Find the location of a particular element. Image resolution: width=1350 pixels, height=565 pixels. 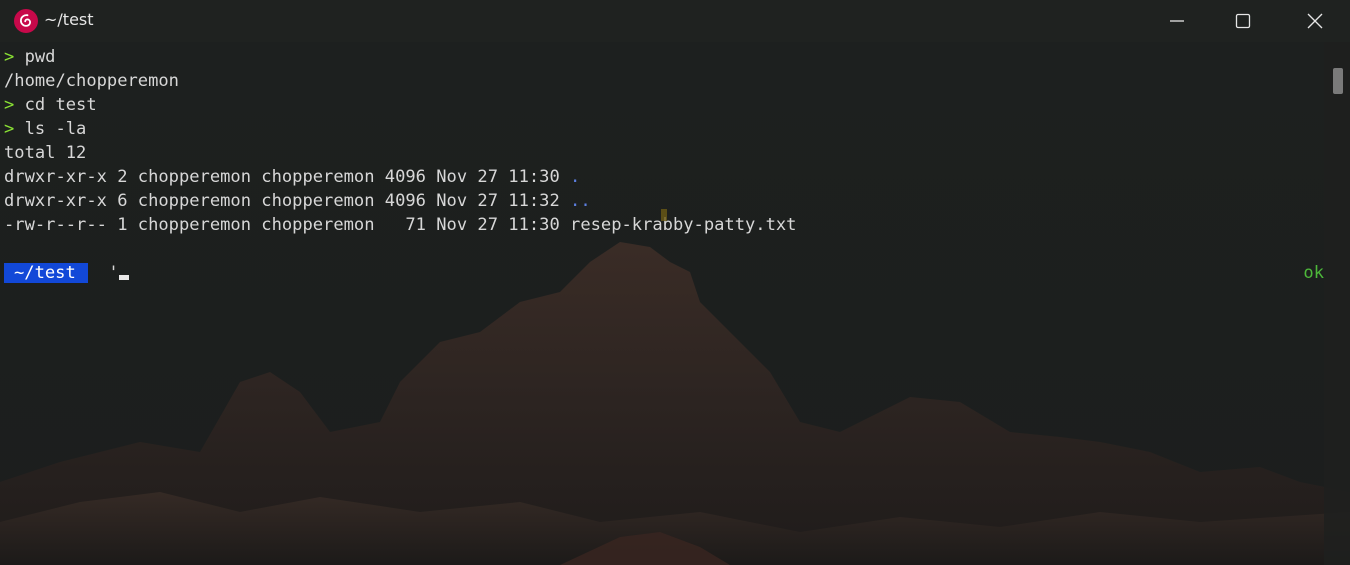

cursor-artifact is located at coordinates (664, 215).